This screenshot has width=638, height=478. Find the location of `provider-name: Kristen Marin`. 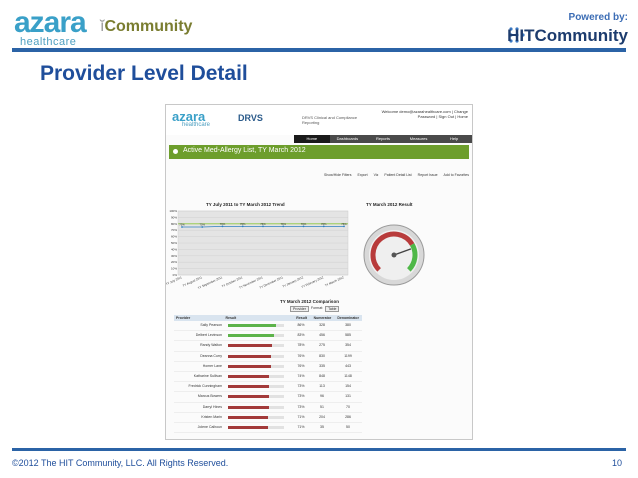

provider-name: Kristen Marin is located at coordinates (211, 416).